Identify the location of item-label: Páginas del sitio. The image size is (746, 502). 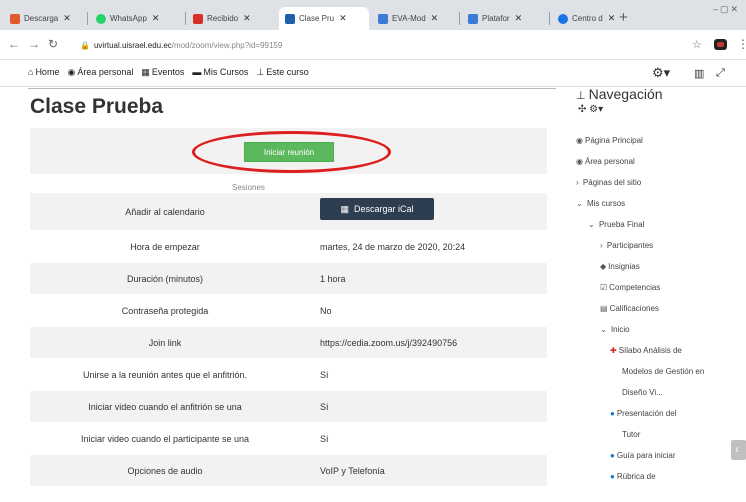
(612, 182).